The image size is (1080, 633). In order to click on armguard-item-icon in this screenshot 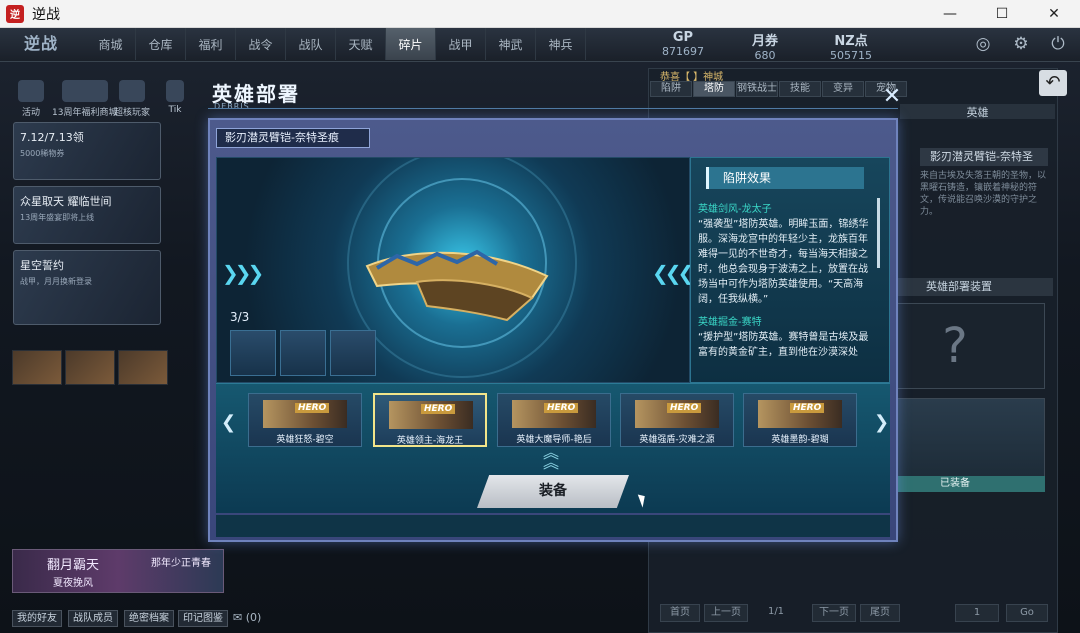, I will do `click(457, 285)`.